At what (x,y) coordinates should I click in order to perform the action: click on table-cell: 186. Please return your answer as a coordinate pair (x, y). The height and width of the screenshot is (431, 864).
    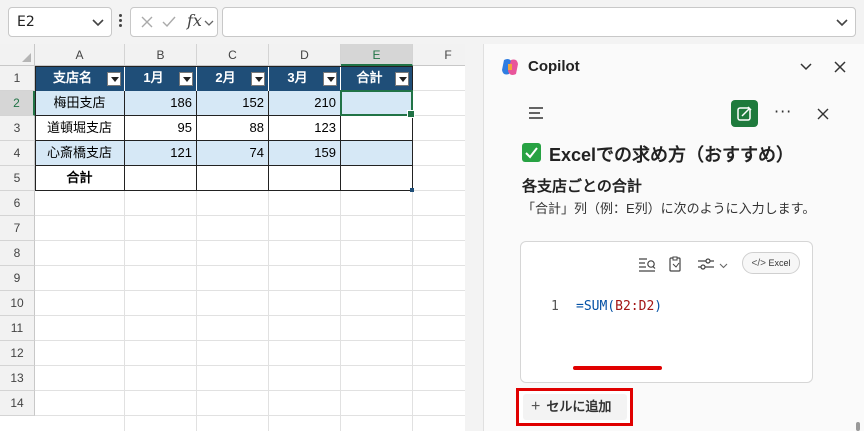
    Looking at the image, I should click on (161, 103).